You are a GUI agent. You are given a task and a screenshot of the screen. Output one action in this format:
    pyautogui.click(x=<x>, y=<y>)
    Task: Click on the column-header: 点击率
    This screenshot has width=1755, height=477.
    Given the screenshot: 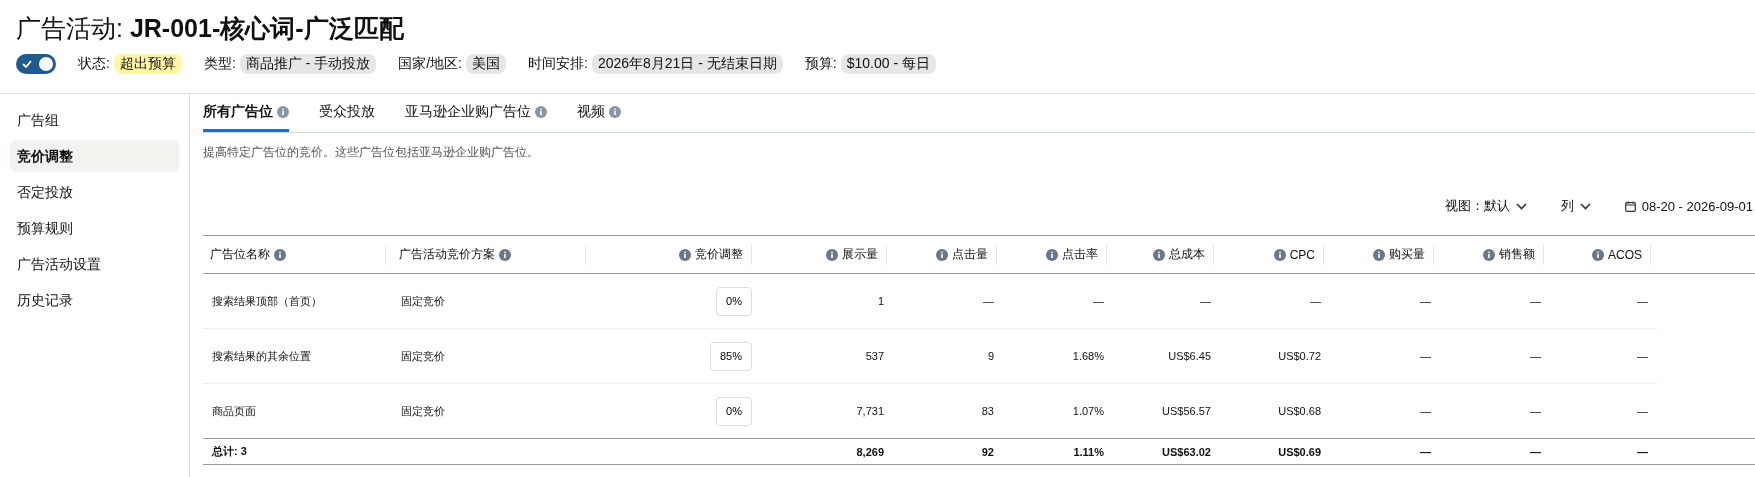 What is the action you would take?
    pyautogui.click(x=1080, y=254)
    